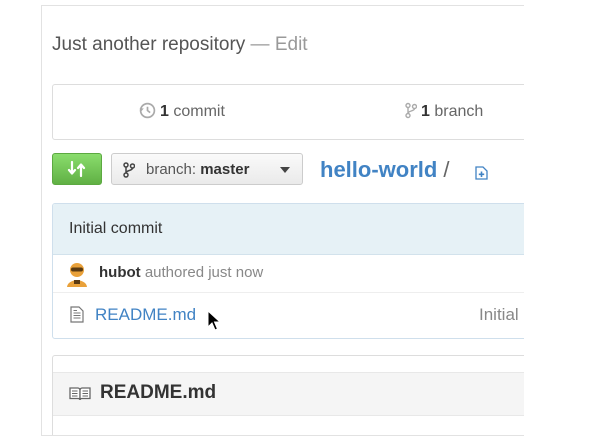 This screenshot has width=589, height=436. I want to click on file-text-icon, so click(77, 314).